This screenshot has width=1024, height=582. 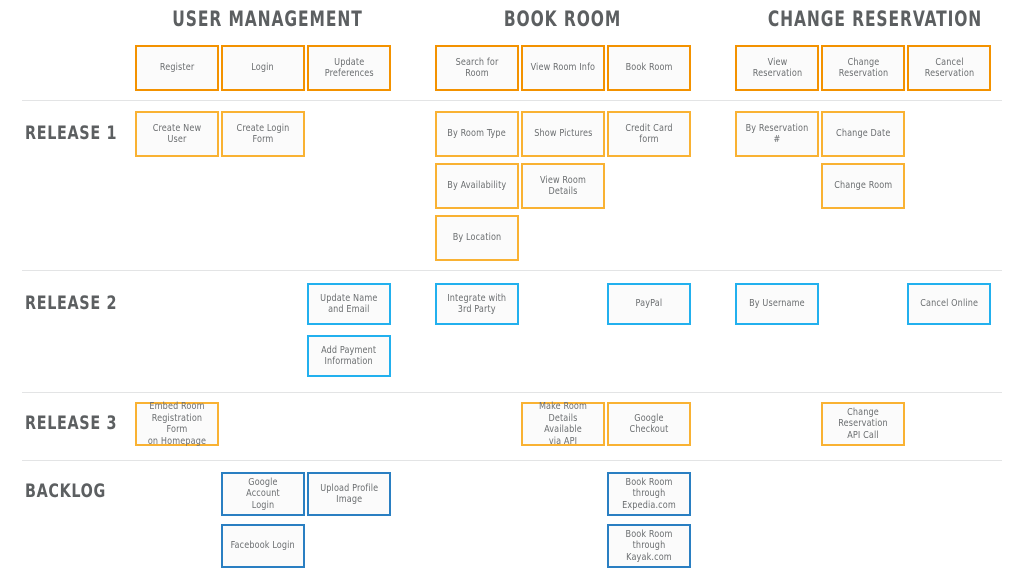 I want to click on story-card: By Reservation #, so click(x=775, y=135).